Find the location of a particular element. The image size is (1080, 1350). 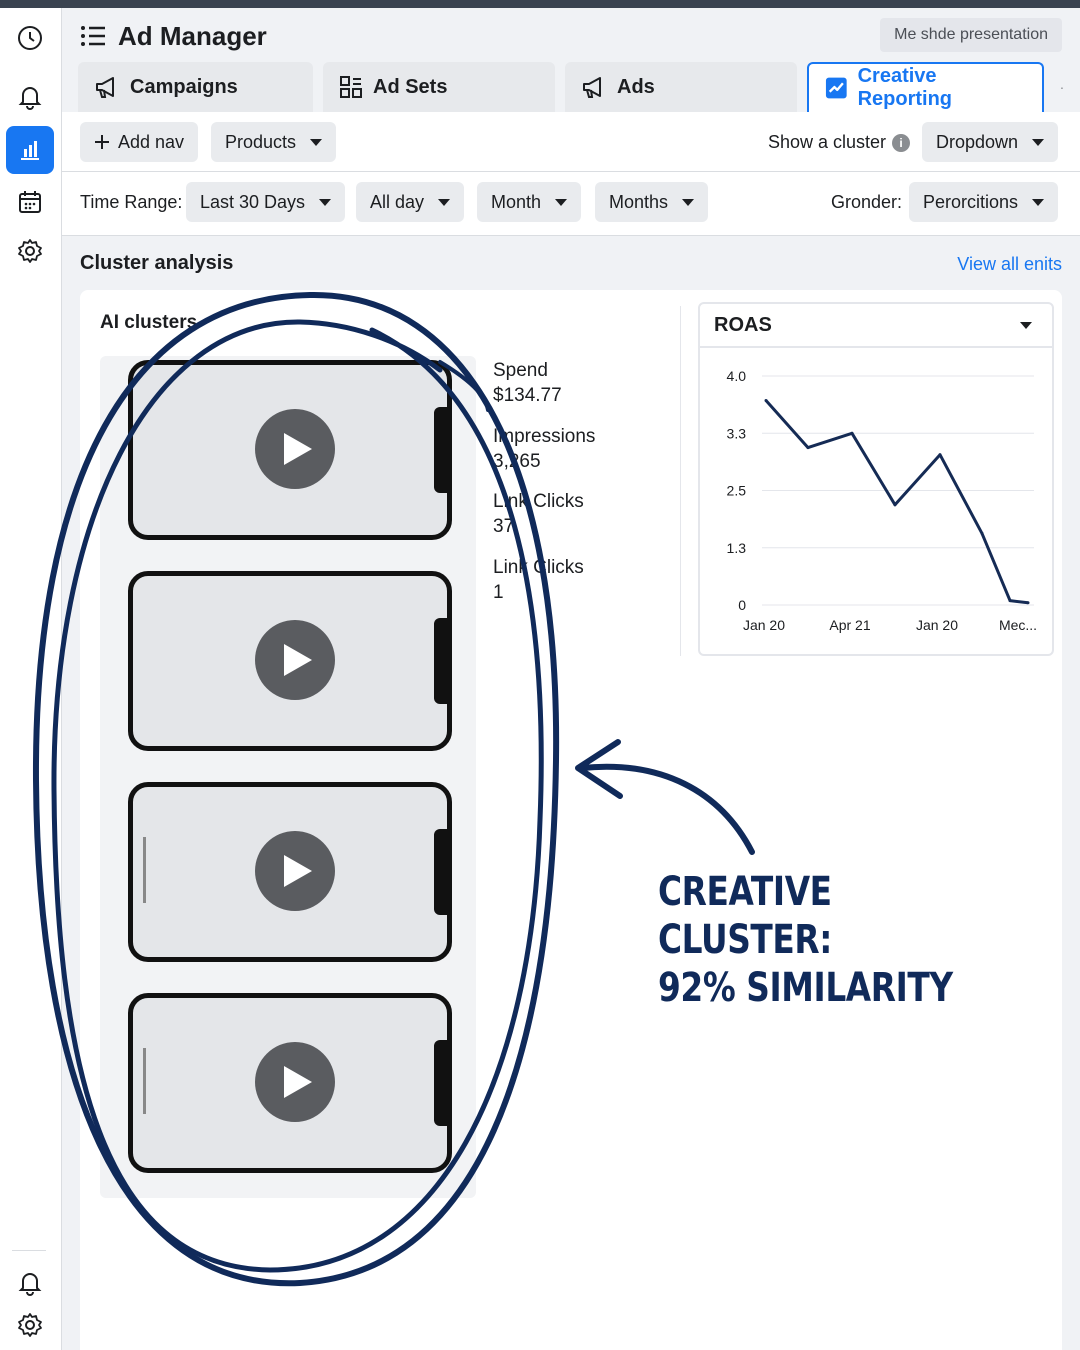

day-dropdown: All day is located at coordinates (410, 202).